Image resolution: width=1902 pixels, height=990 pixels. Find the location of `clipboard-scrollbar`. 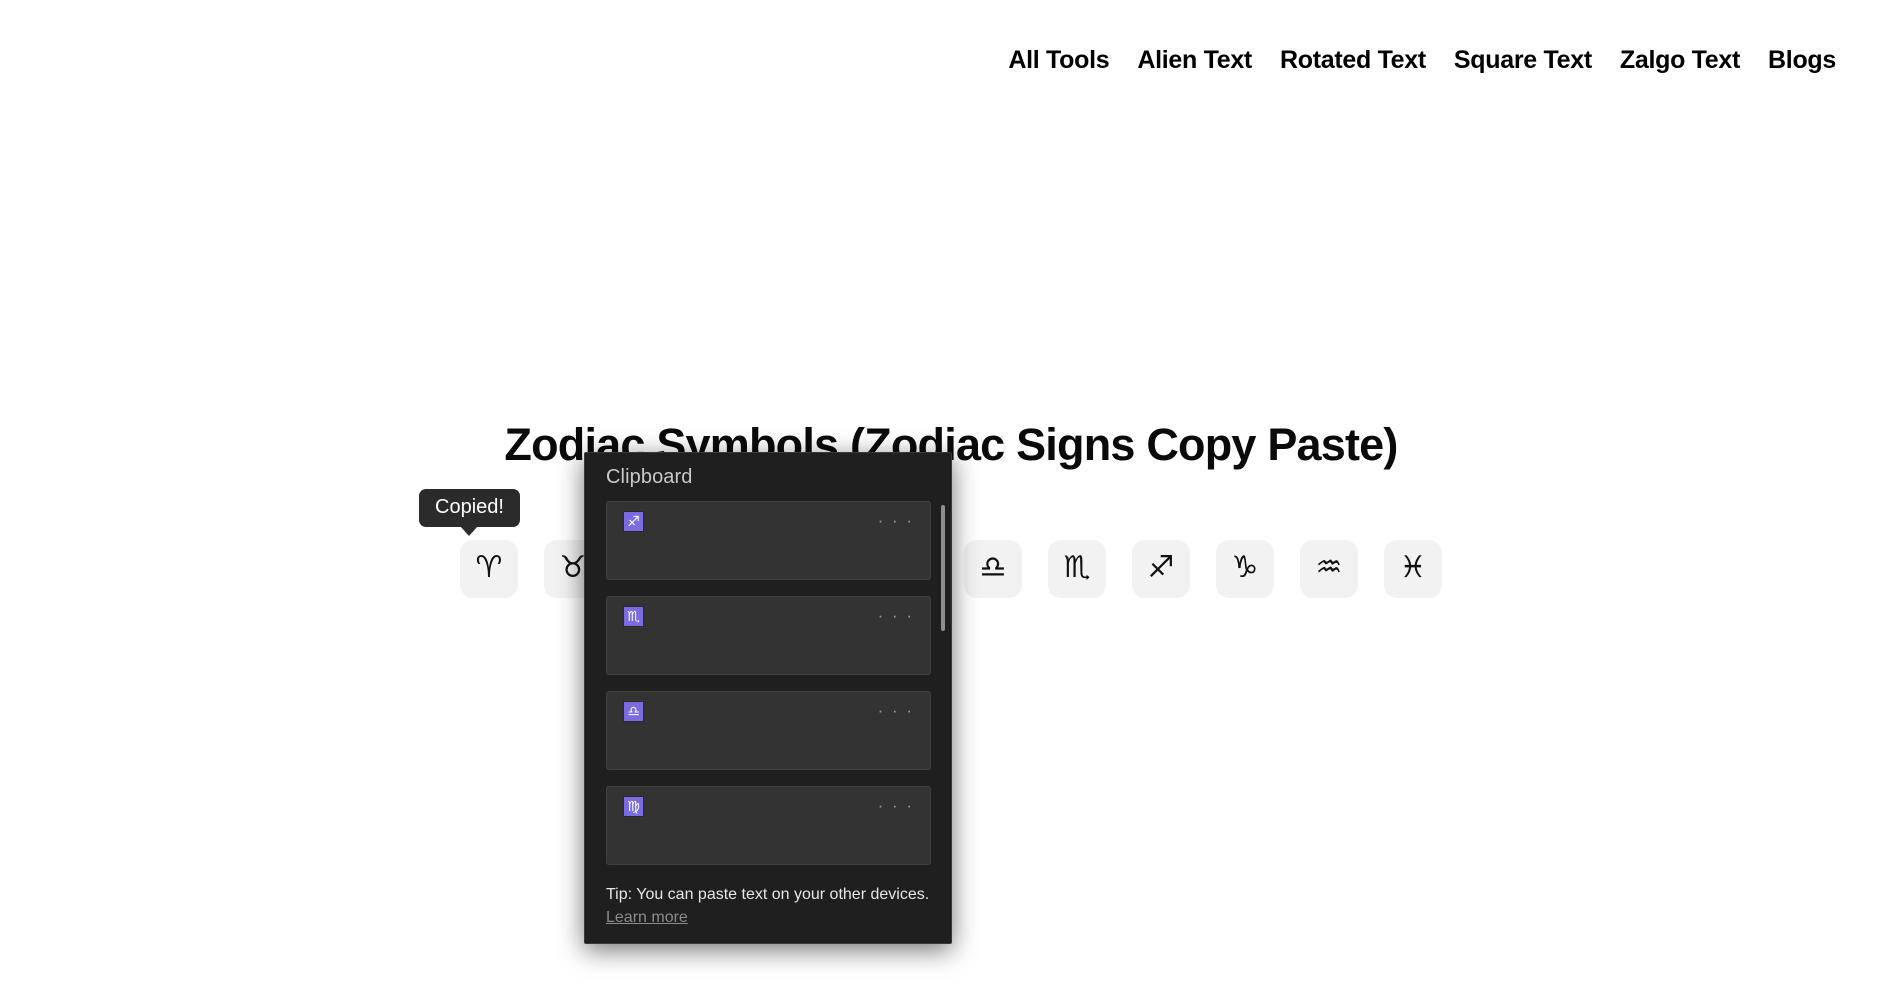

clipboard-scrollbar is located at coordinates (943, 631).